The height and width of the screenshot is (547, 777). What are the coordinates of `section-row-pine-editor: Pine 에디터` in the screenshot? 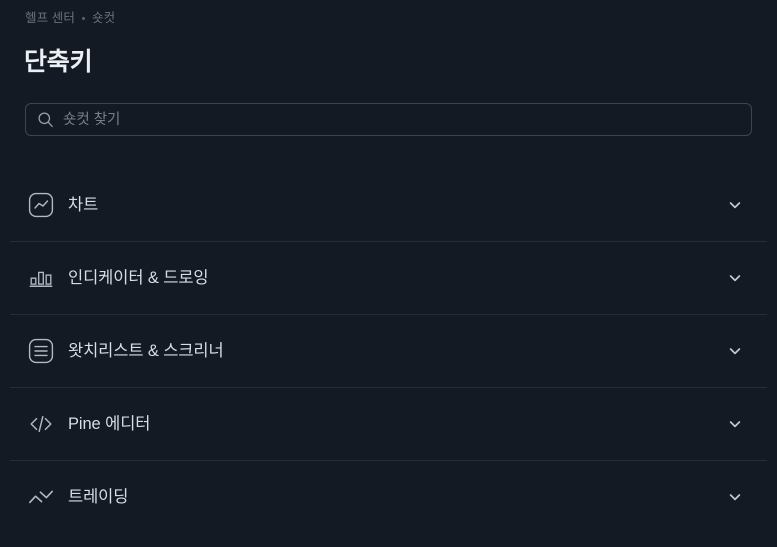 It's located at (388, 423).